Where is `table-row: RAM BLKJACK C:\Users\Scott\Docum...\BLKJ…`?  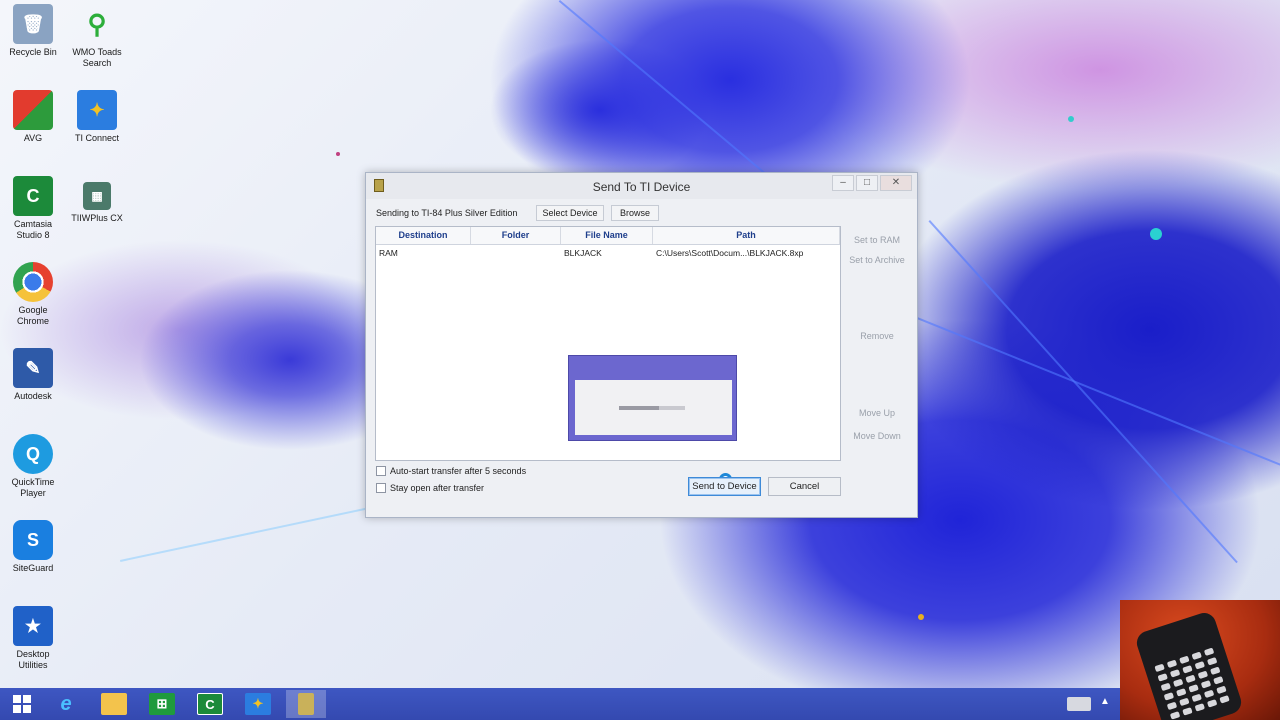
table-row: RAM BLKJACK C:\Users\Scott\Docum...\BLKJ… is located at coordinates (608, 253).